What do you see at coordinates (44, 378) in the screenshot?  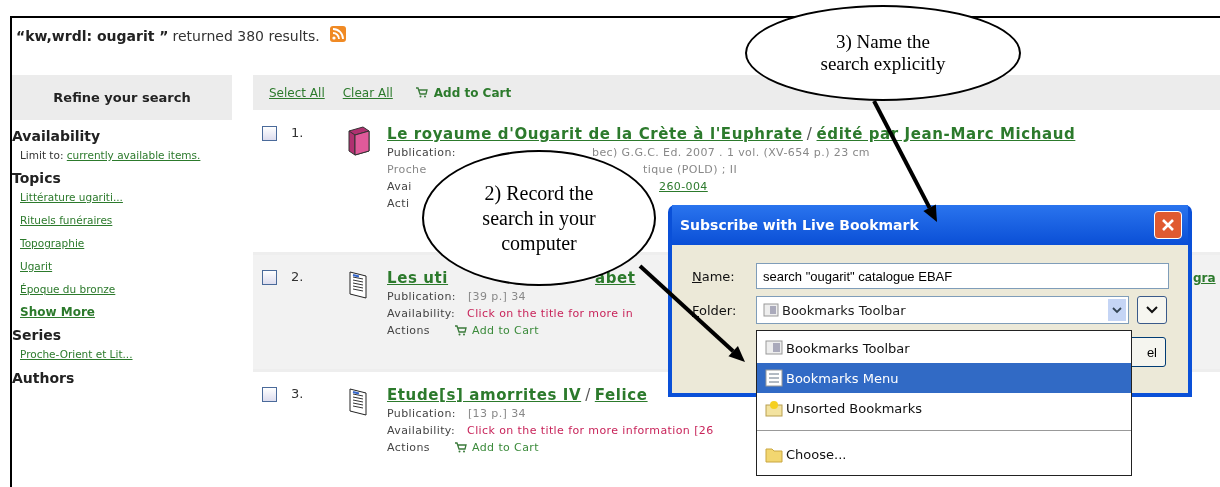 I see `facet-heading: Authors` at bounding box center [44, 378].